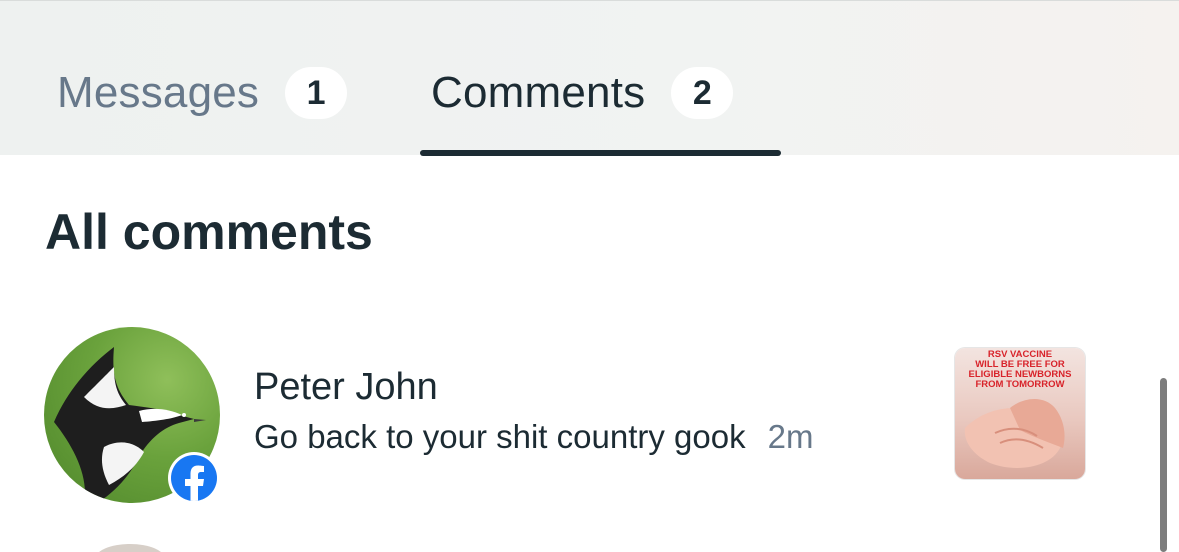 This screenshot has height=552, width=1179. Describe the element at coordinates (500, 436) in the screenshot. I see `comment-text: Go back to your shit country gook` at that location.